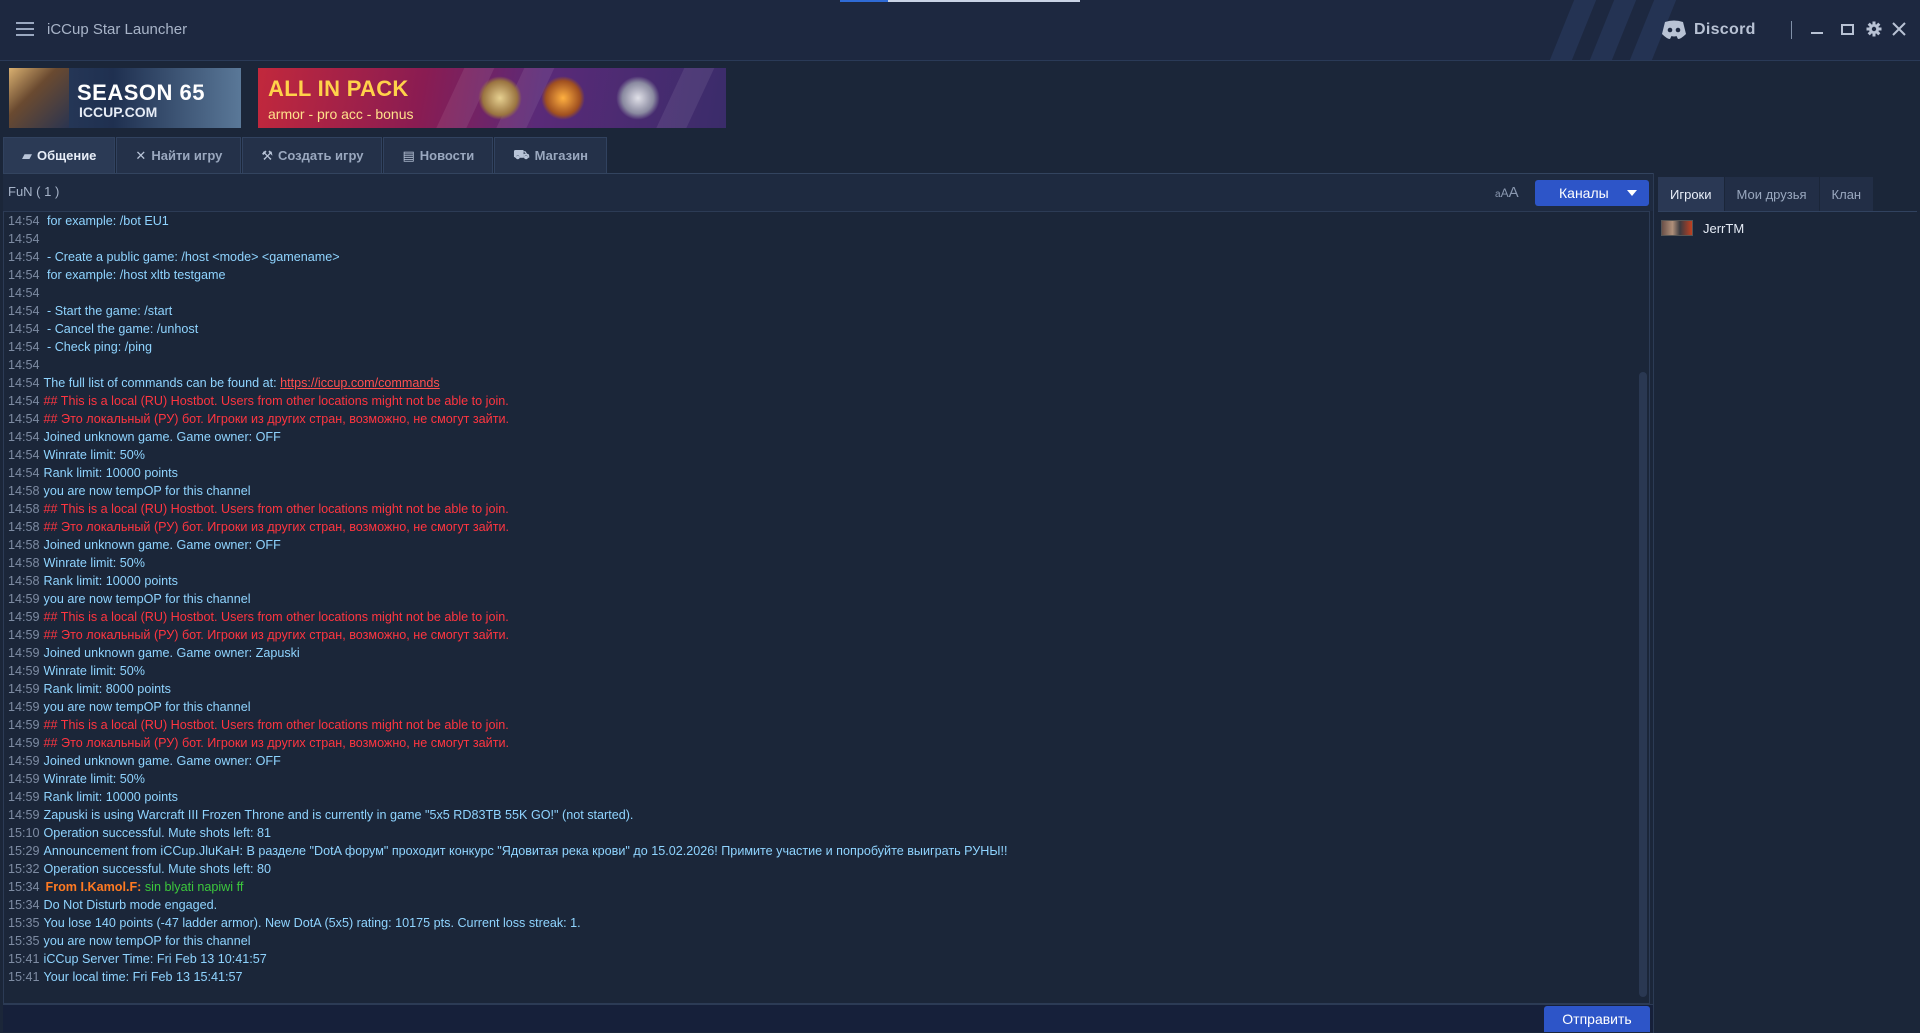  What do you see at coordinates (143, 977) in the screenshot?
I see `chat-message-text: Your local time: Fri Feb 13 15:41:57` at bounding box center [143, 977].